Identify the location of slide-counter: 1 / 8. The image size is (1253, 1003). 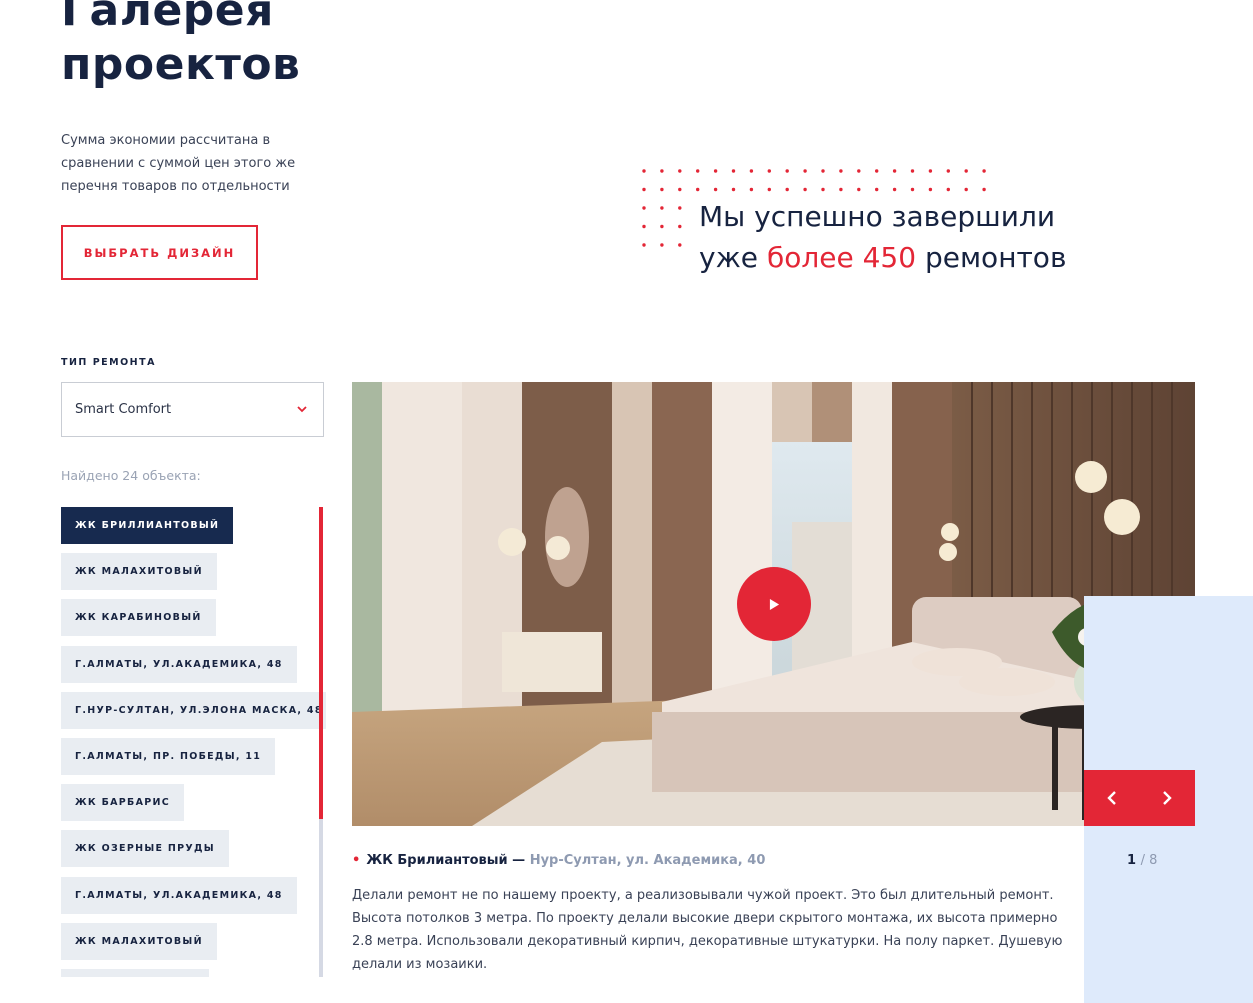
(1142, 860).